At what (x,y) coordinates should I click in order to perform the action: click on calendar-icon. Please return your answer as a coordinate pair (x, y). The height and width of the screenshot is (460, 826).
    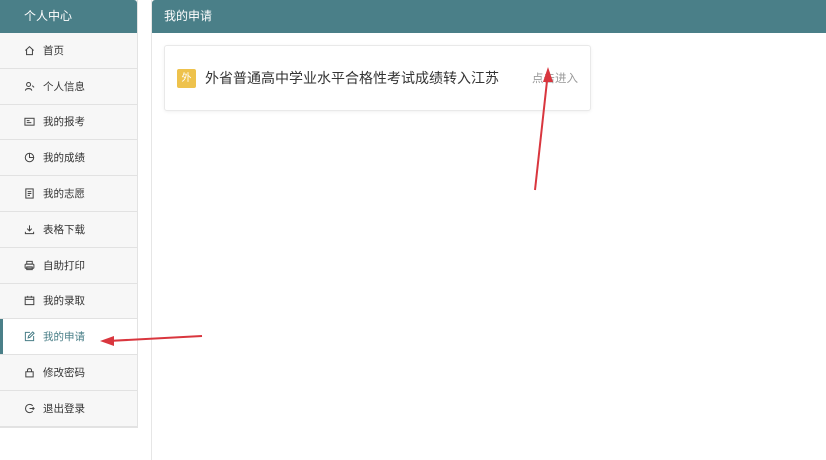
    Looking at the image, I should click on (29, 300).